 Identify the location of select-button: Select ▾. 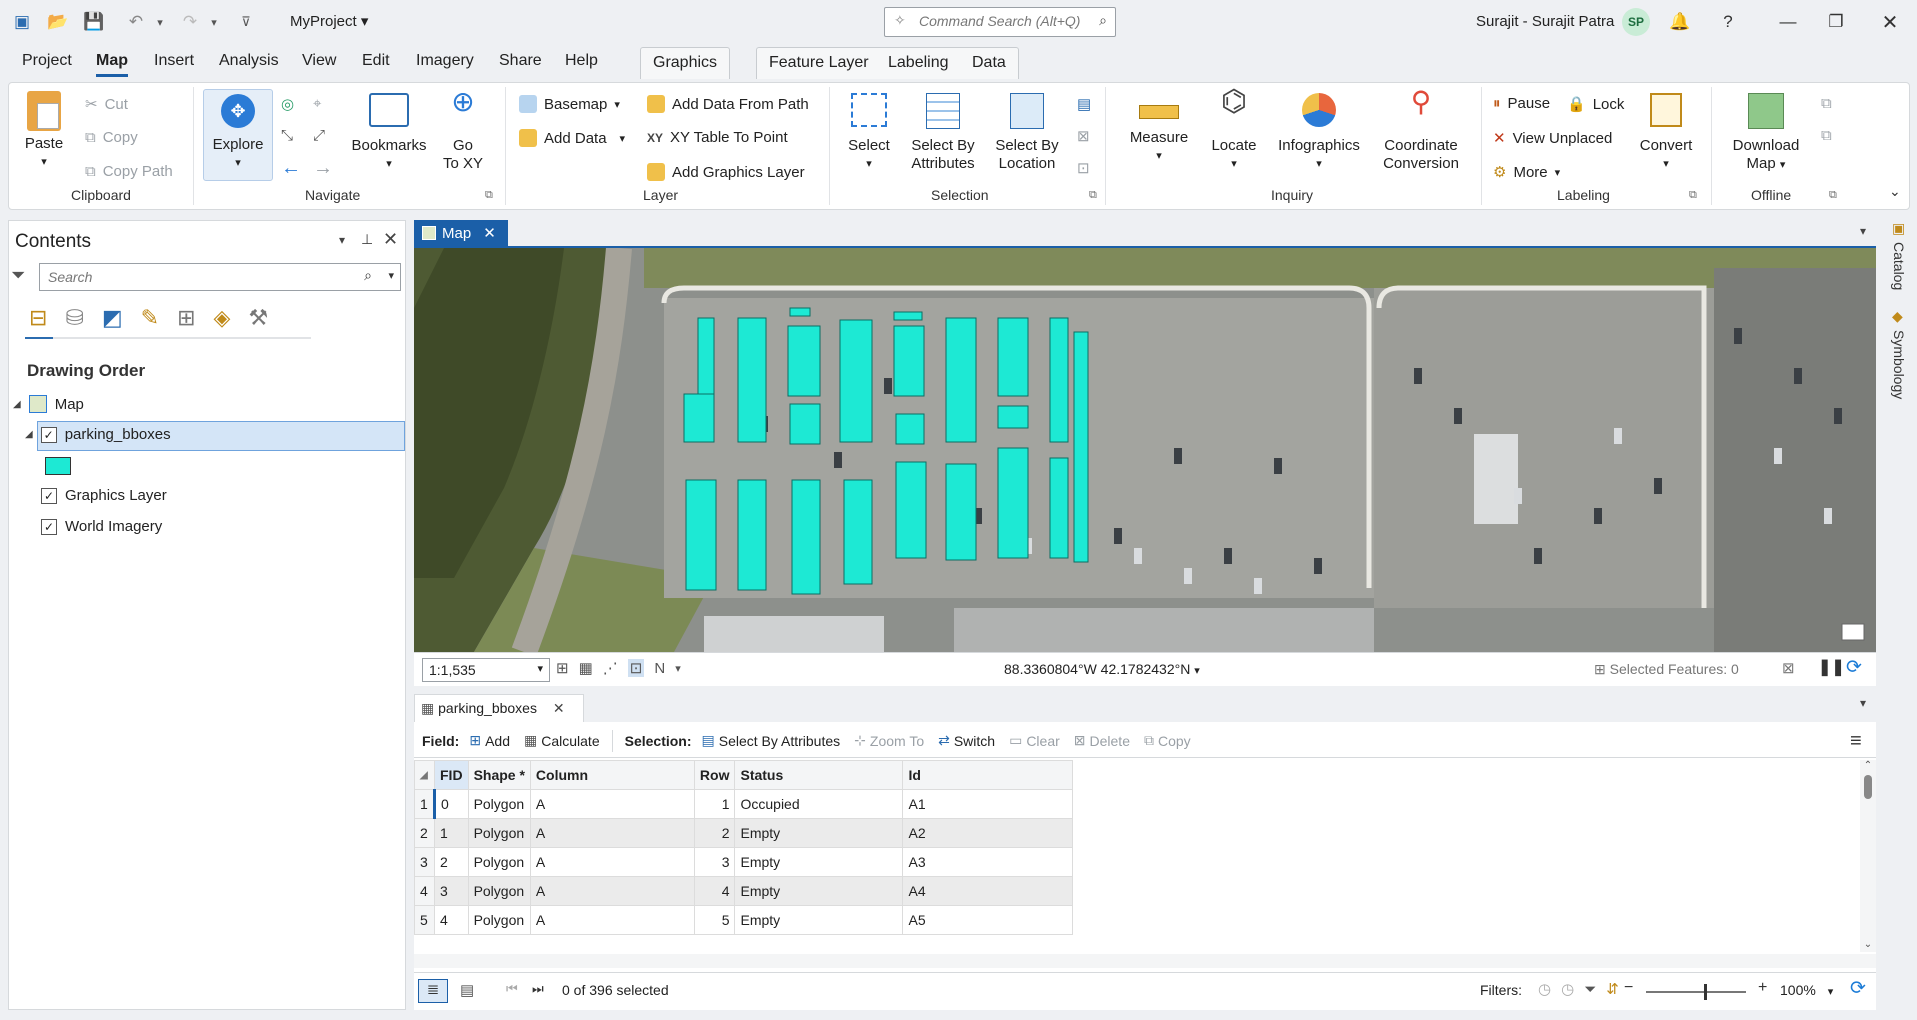
(869, 133).